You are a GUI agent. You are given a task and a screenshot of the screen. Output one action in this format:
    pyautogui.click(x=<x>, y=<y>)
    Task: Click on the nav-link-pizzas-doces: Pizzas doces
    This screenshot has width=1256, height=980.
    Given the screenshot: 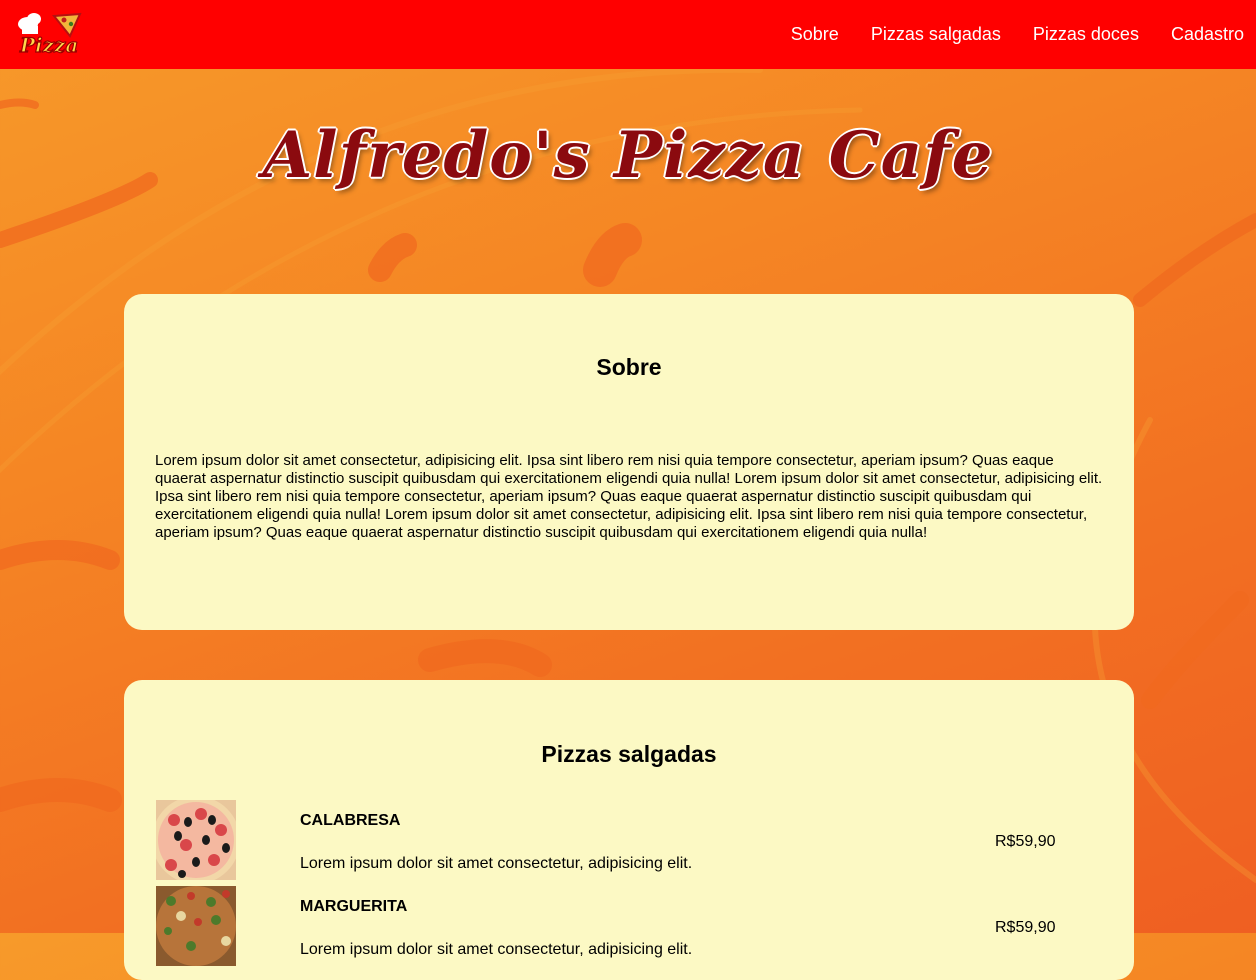 What is the action you would take?
    pyautogui.click(x=1086, y=34)
    